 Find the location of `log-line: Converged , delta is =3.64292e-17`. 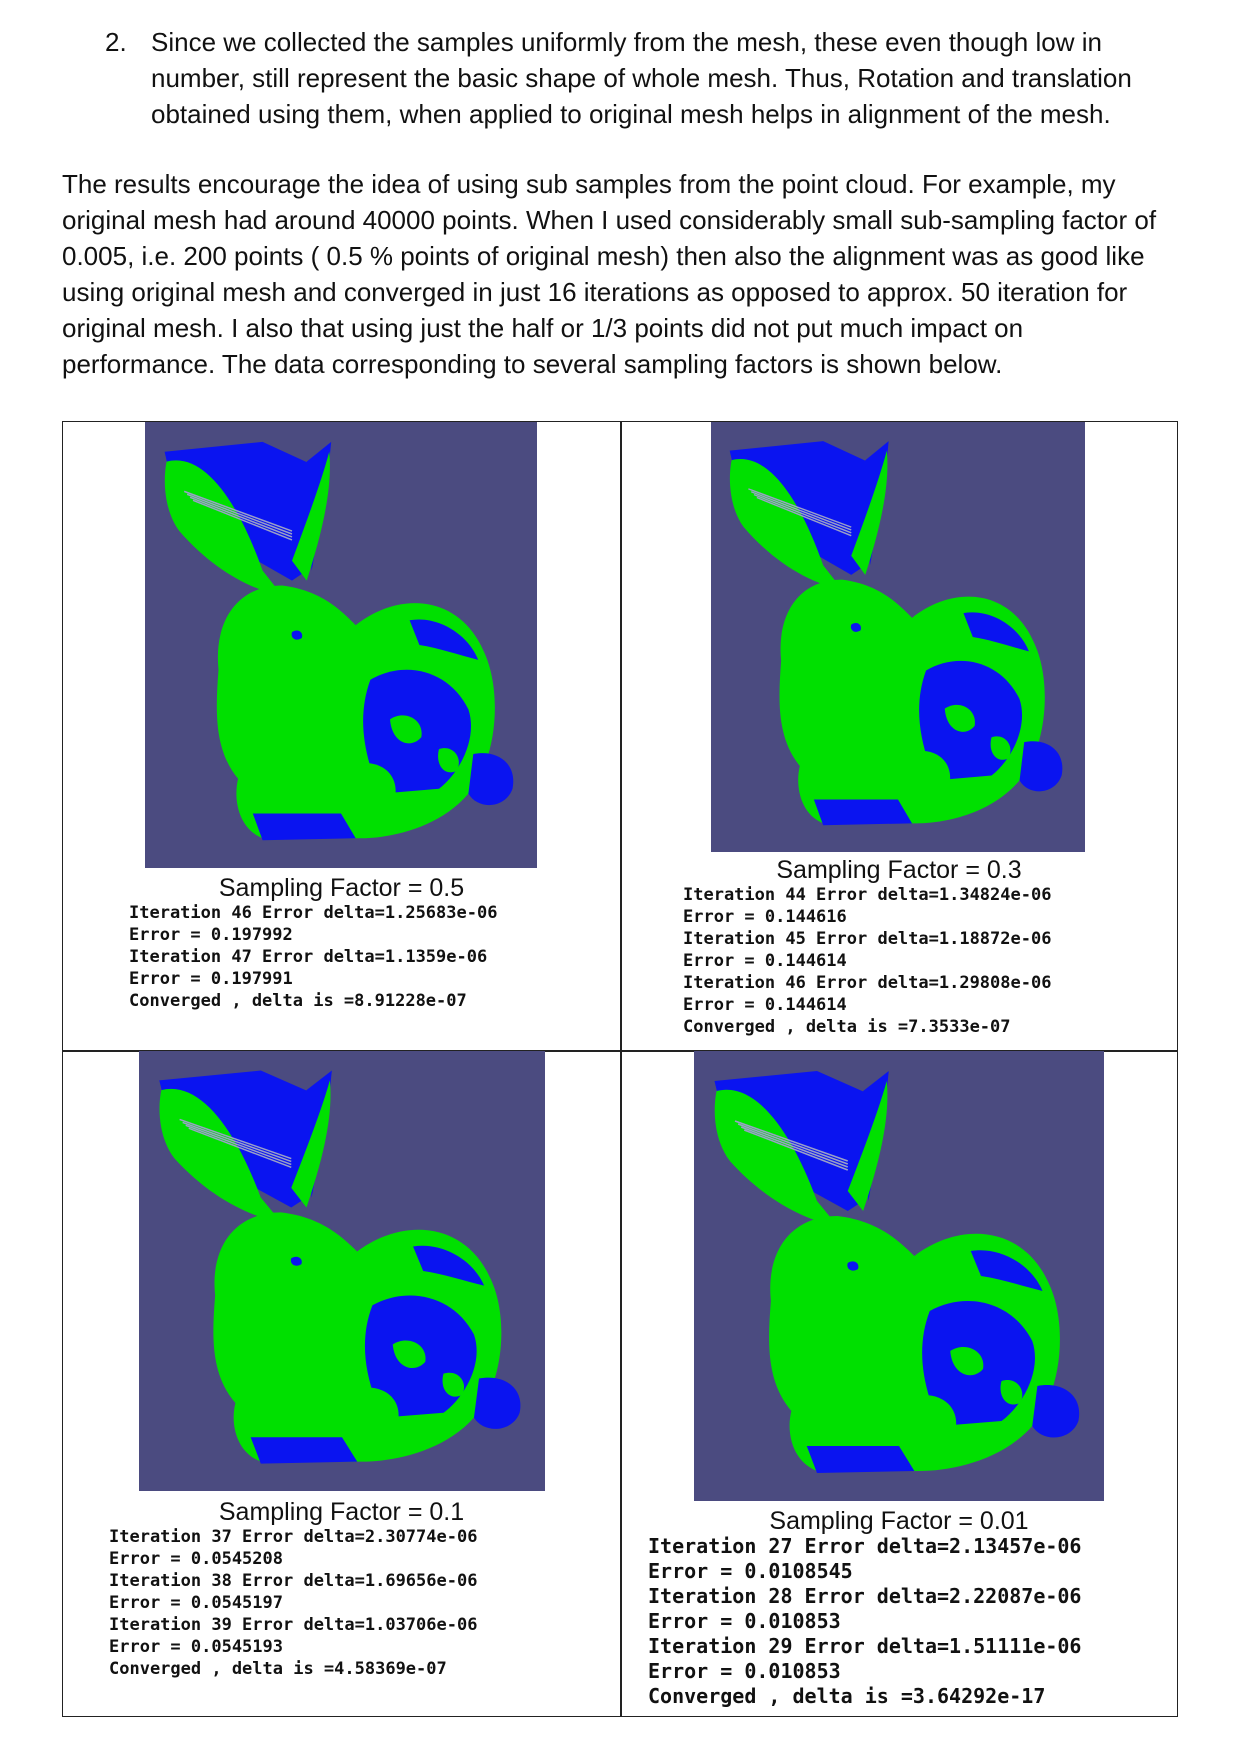

log-line: Converged , delta is =3.64292e-17 is located at coordinates (847, 1696).